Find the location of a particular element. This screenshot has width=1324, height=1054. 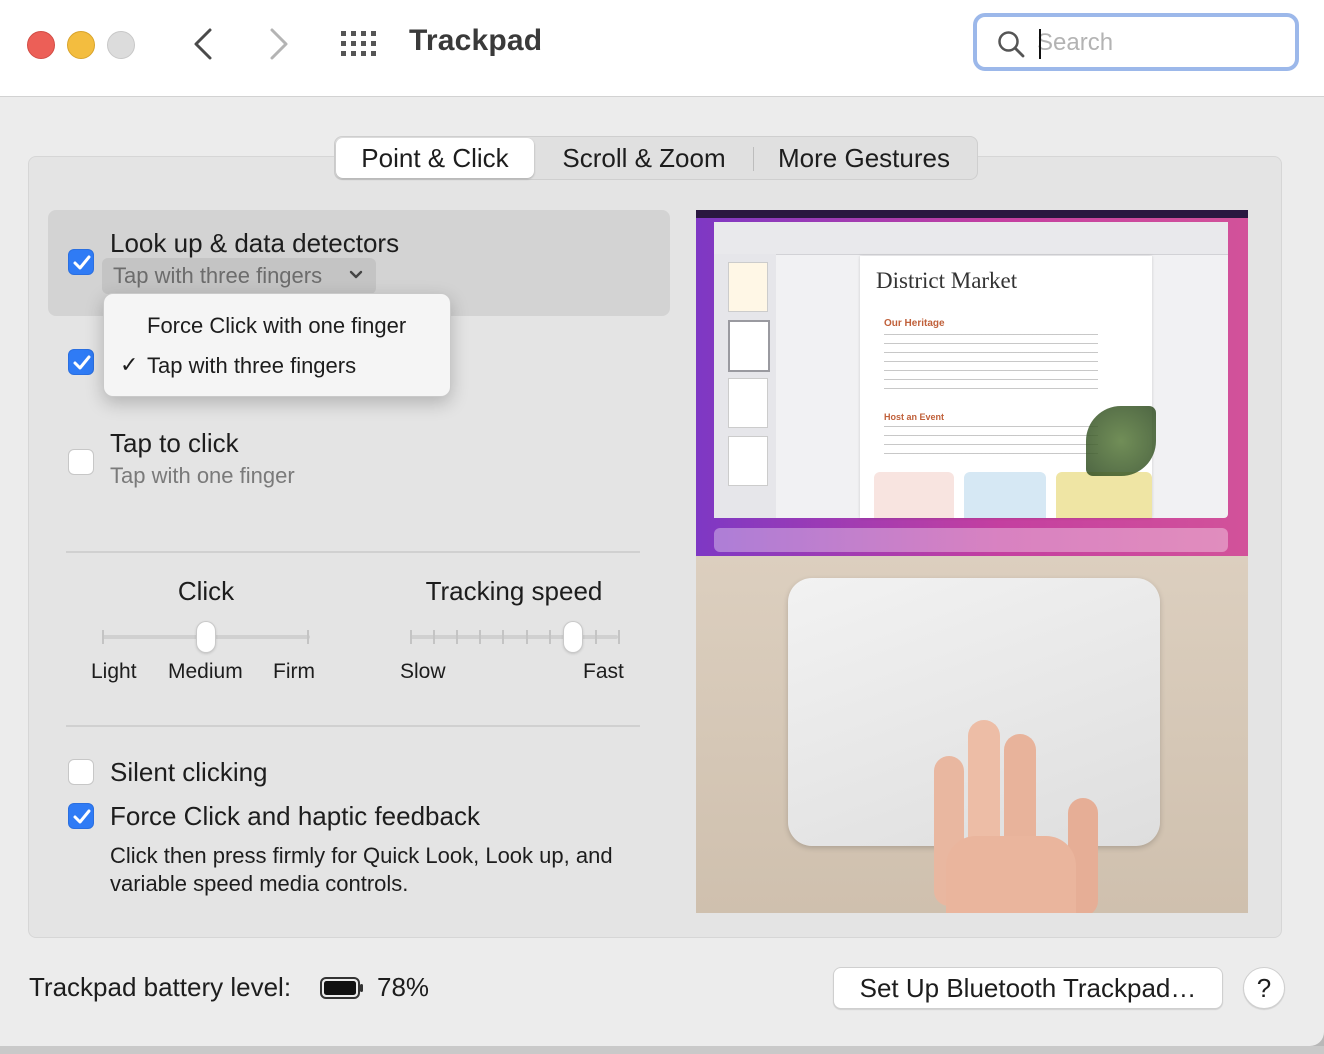

menu-item-label: Force Click with one finger is located at coordinates (277, 325).